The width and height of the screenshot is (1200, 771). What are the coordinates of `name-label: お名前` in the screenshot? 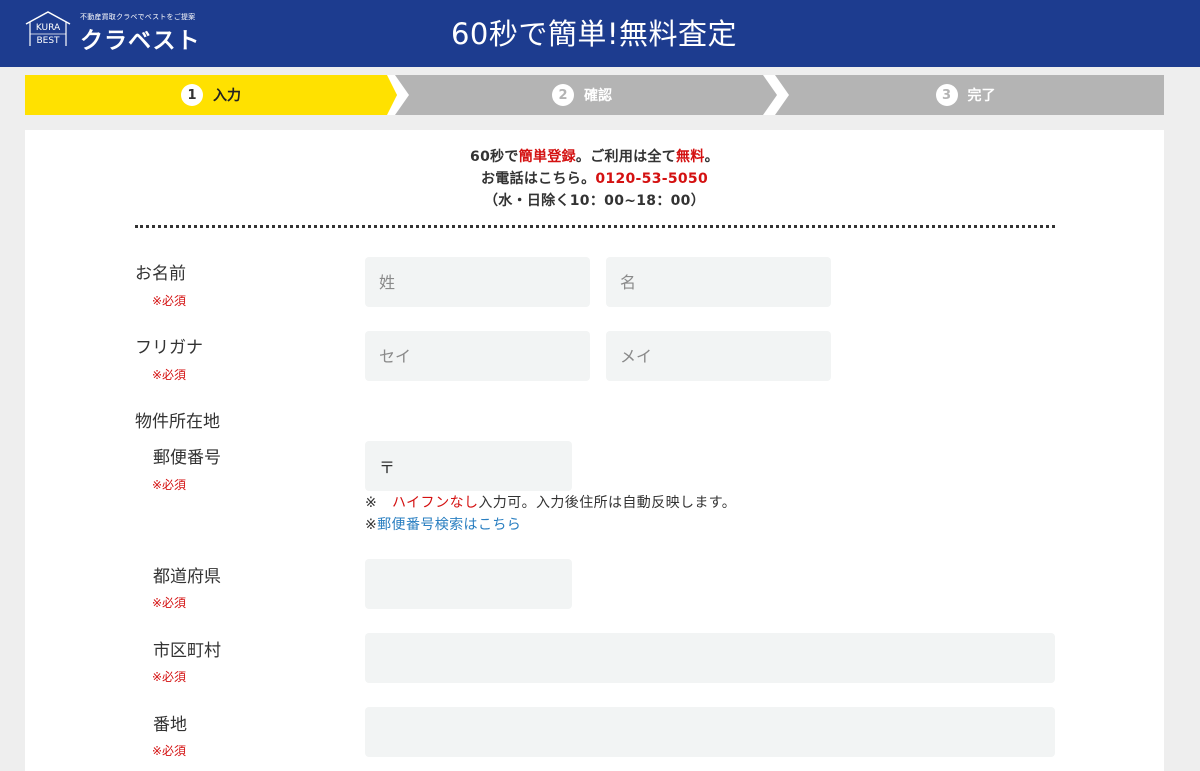 It's located at (160, 274).